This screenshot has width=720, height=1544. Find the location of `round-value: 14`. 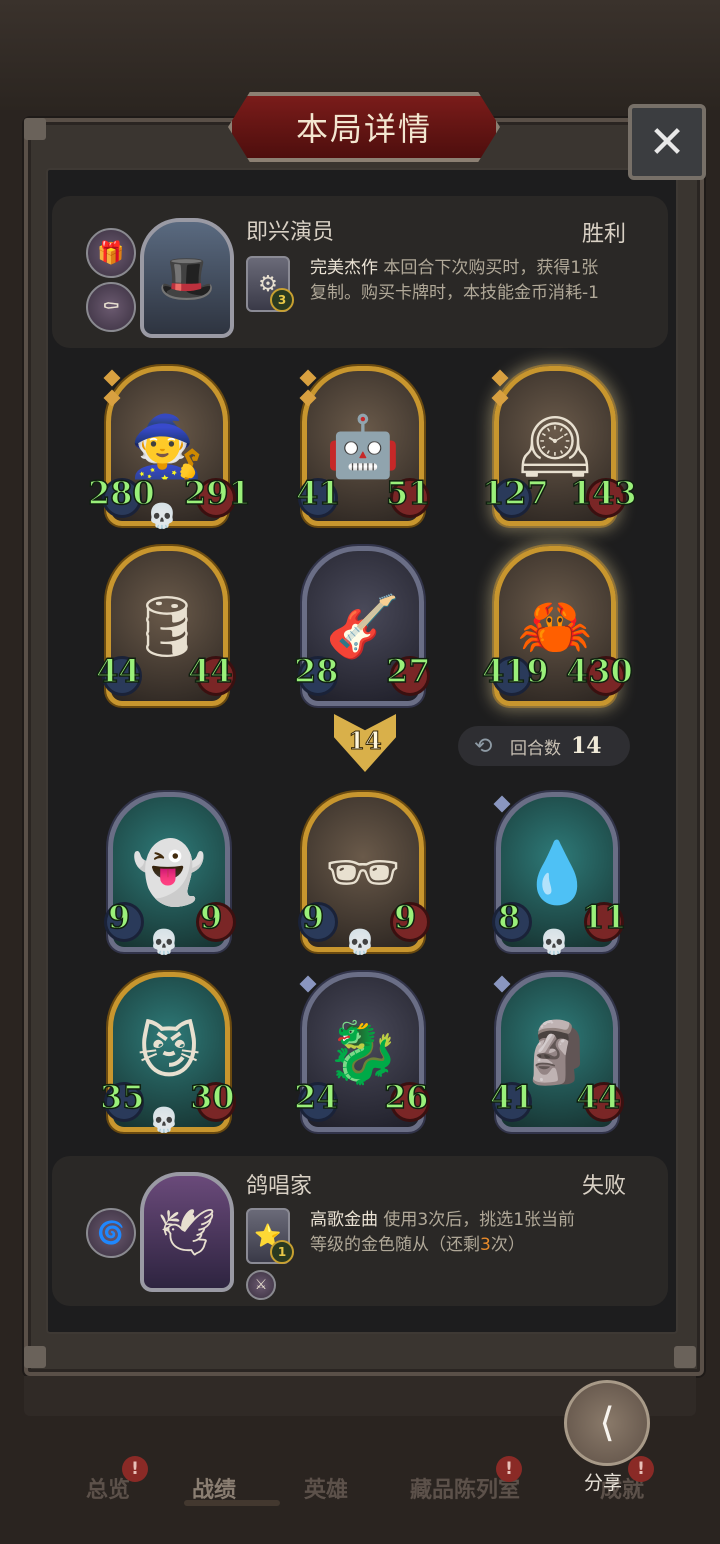

round-value: 14 is located at coordinates (586, 746).